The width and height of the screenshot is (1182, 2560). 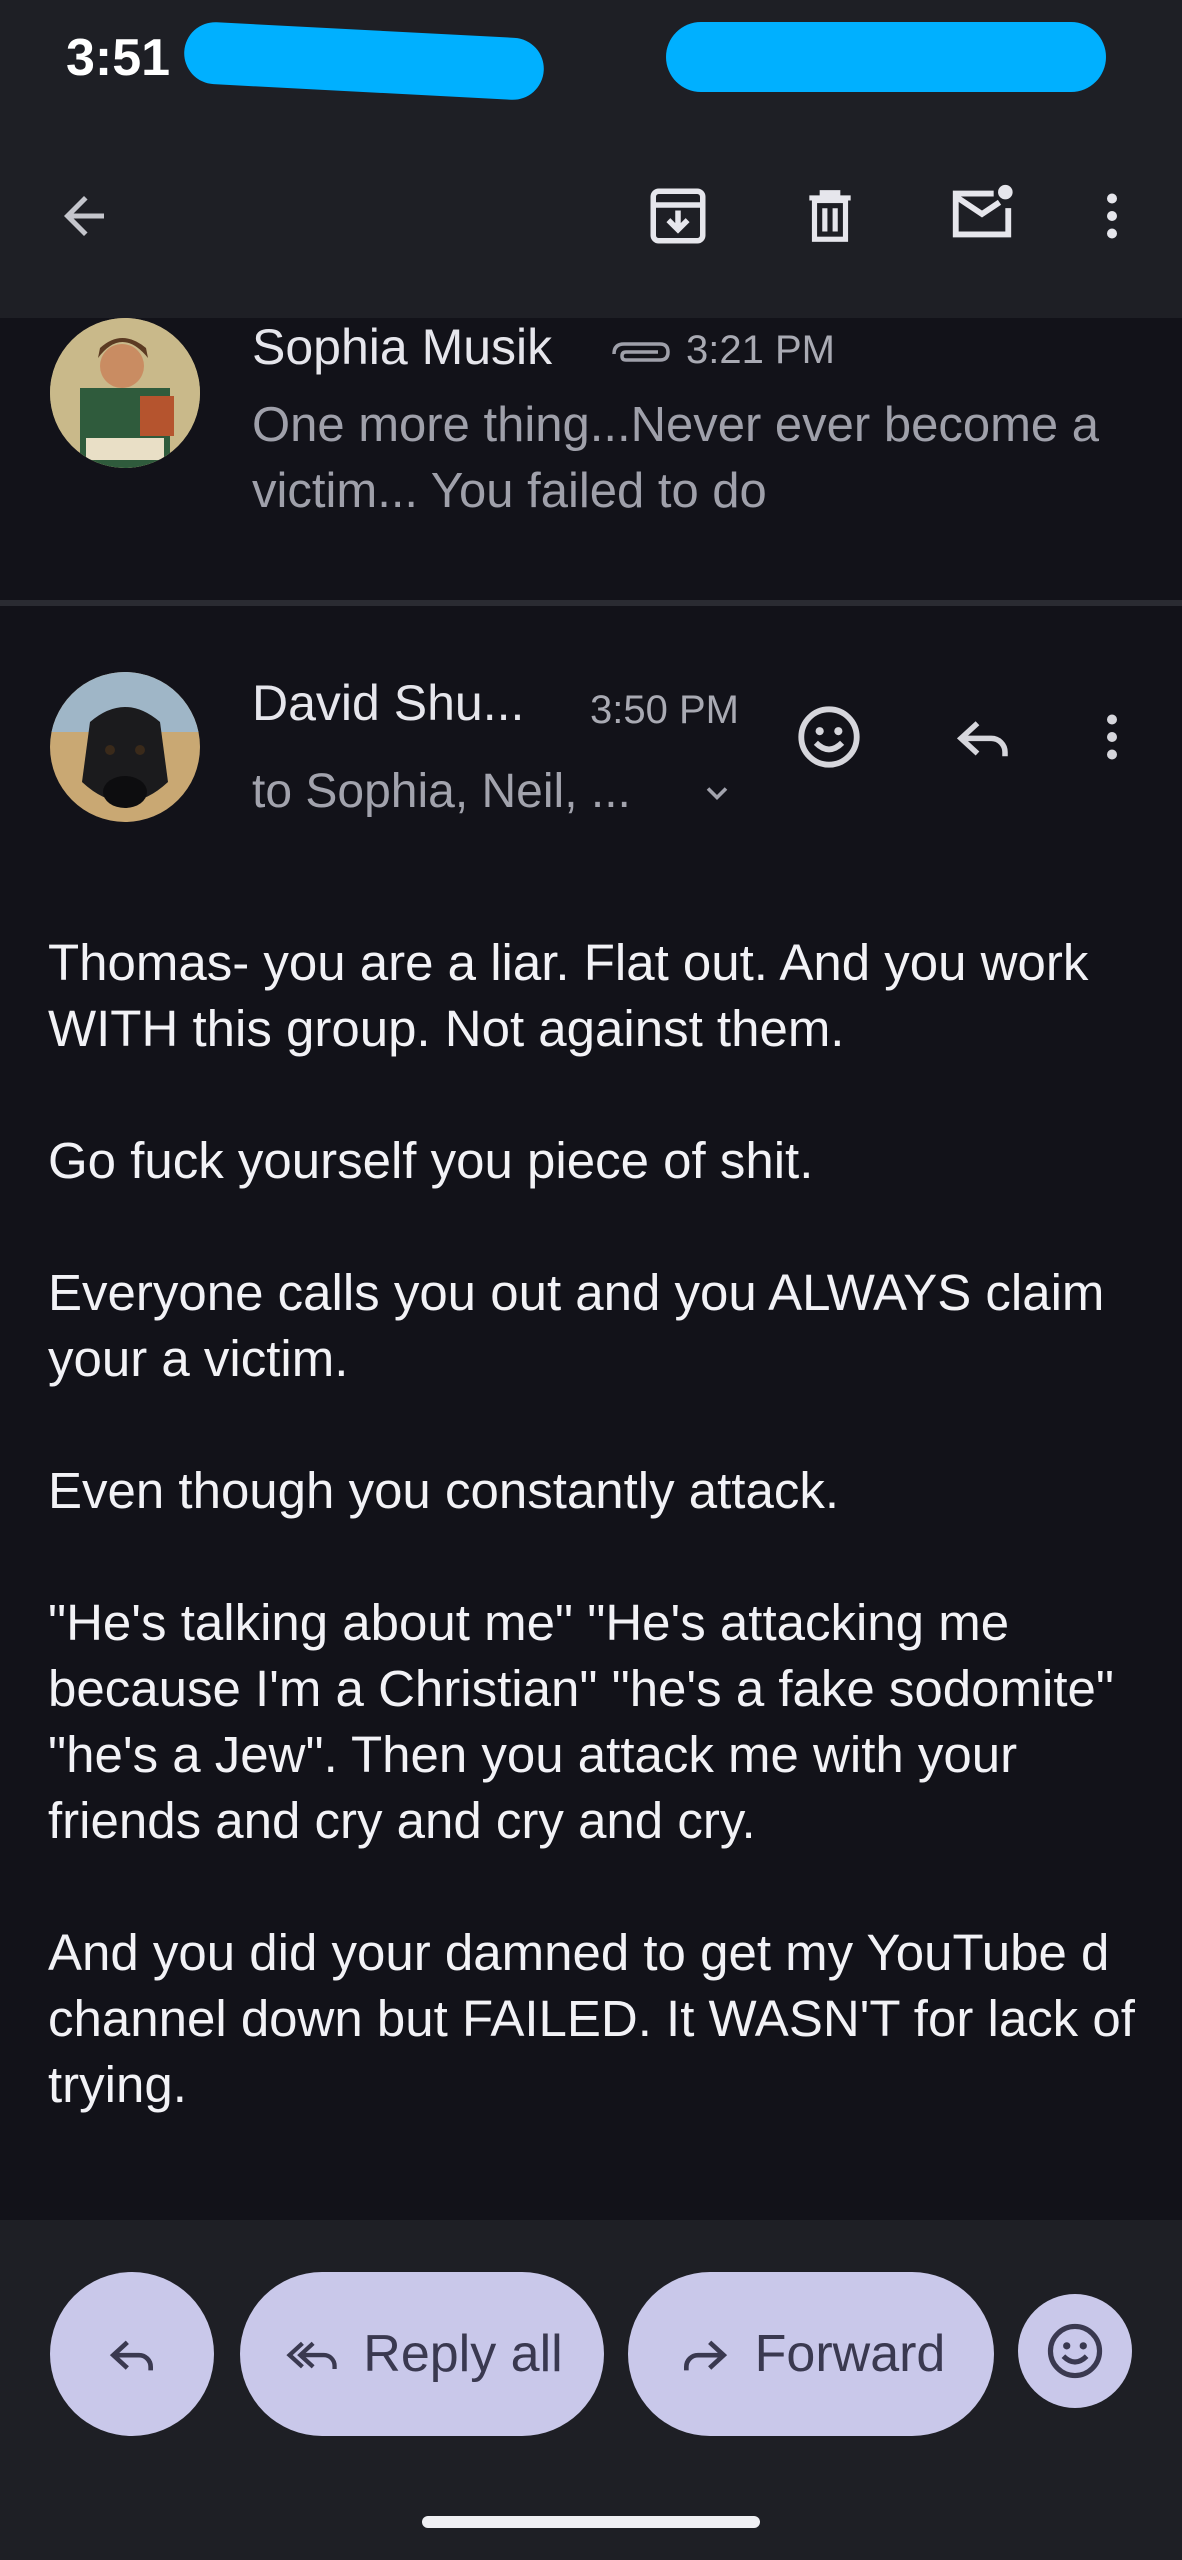 I want to click on reply-all-label: Reply all, so click(x=463, y=2354).